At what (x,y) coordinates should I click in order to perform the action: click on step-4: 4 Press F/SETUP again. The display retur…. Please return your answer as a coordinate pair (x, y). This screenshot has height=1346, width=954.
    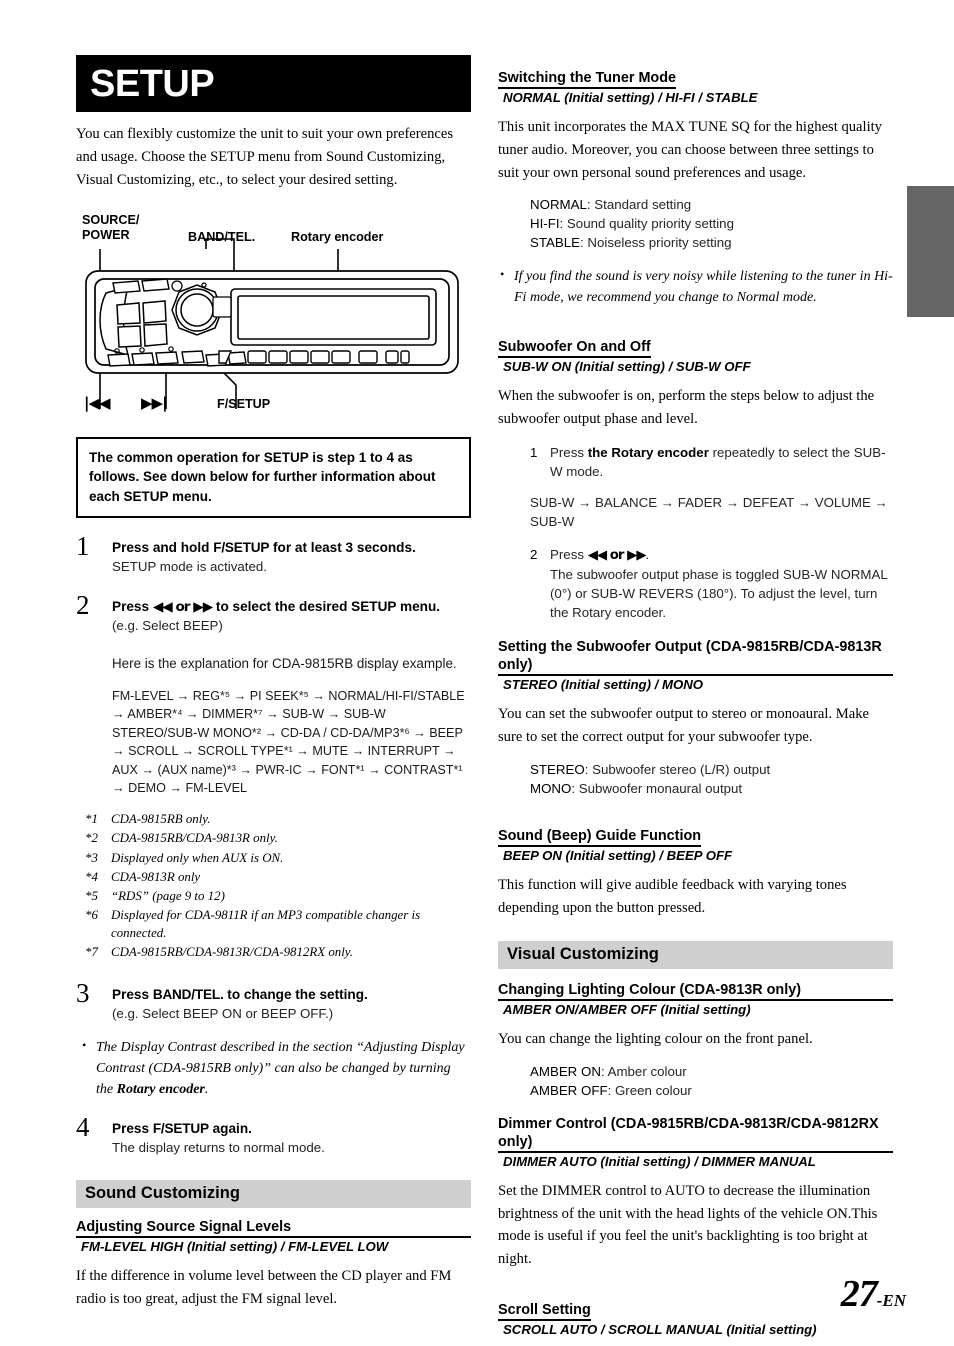
    Looking at the image, I should click on (273, 1135).